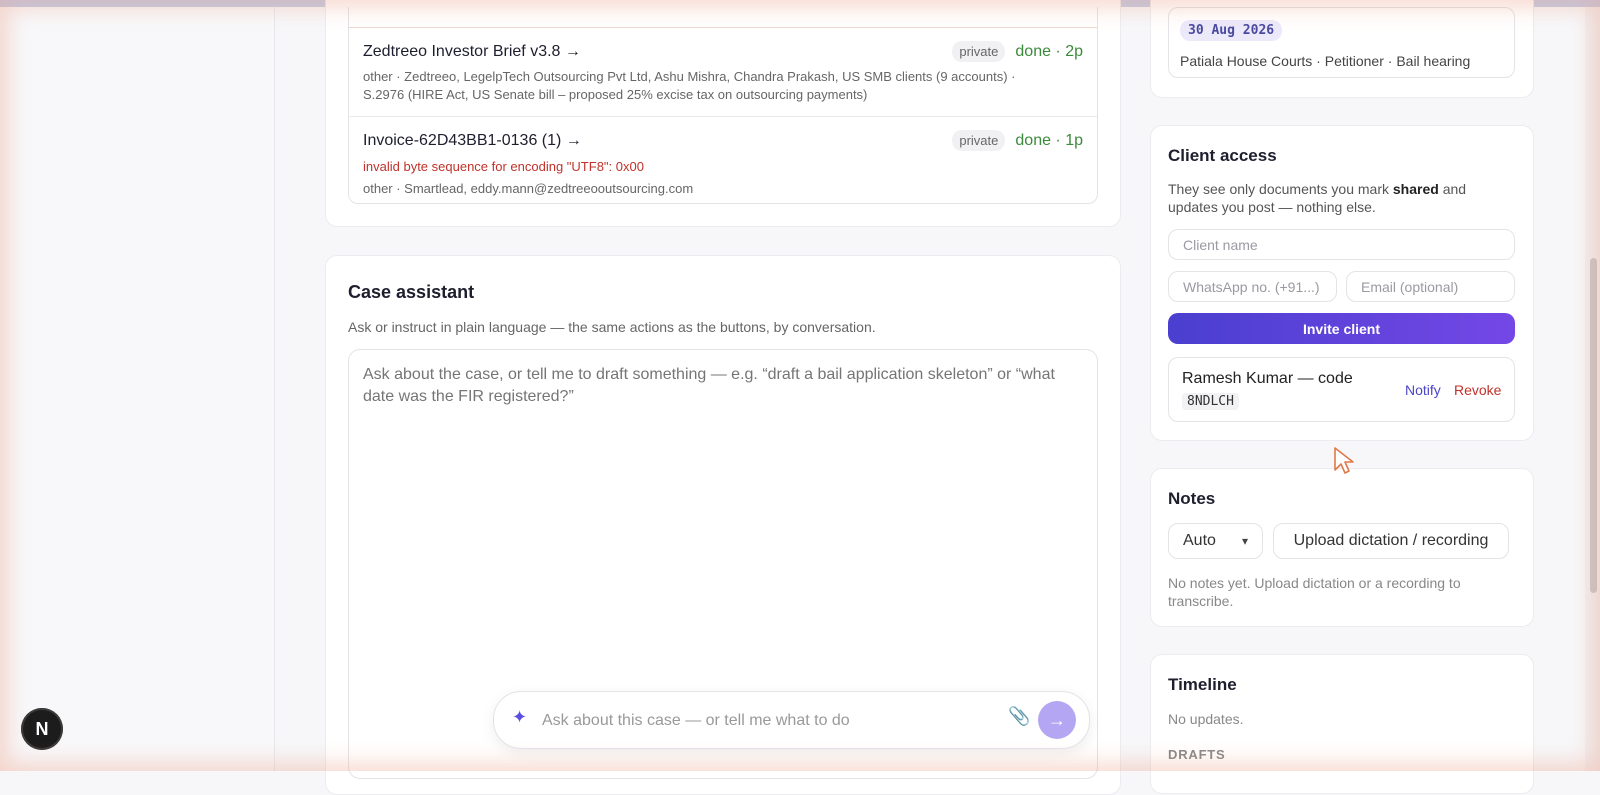  Describe the element at coordinates (762, 721) in the screenshot. I see `chat-input` at that location.